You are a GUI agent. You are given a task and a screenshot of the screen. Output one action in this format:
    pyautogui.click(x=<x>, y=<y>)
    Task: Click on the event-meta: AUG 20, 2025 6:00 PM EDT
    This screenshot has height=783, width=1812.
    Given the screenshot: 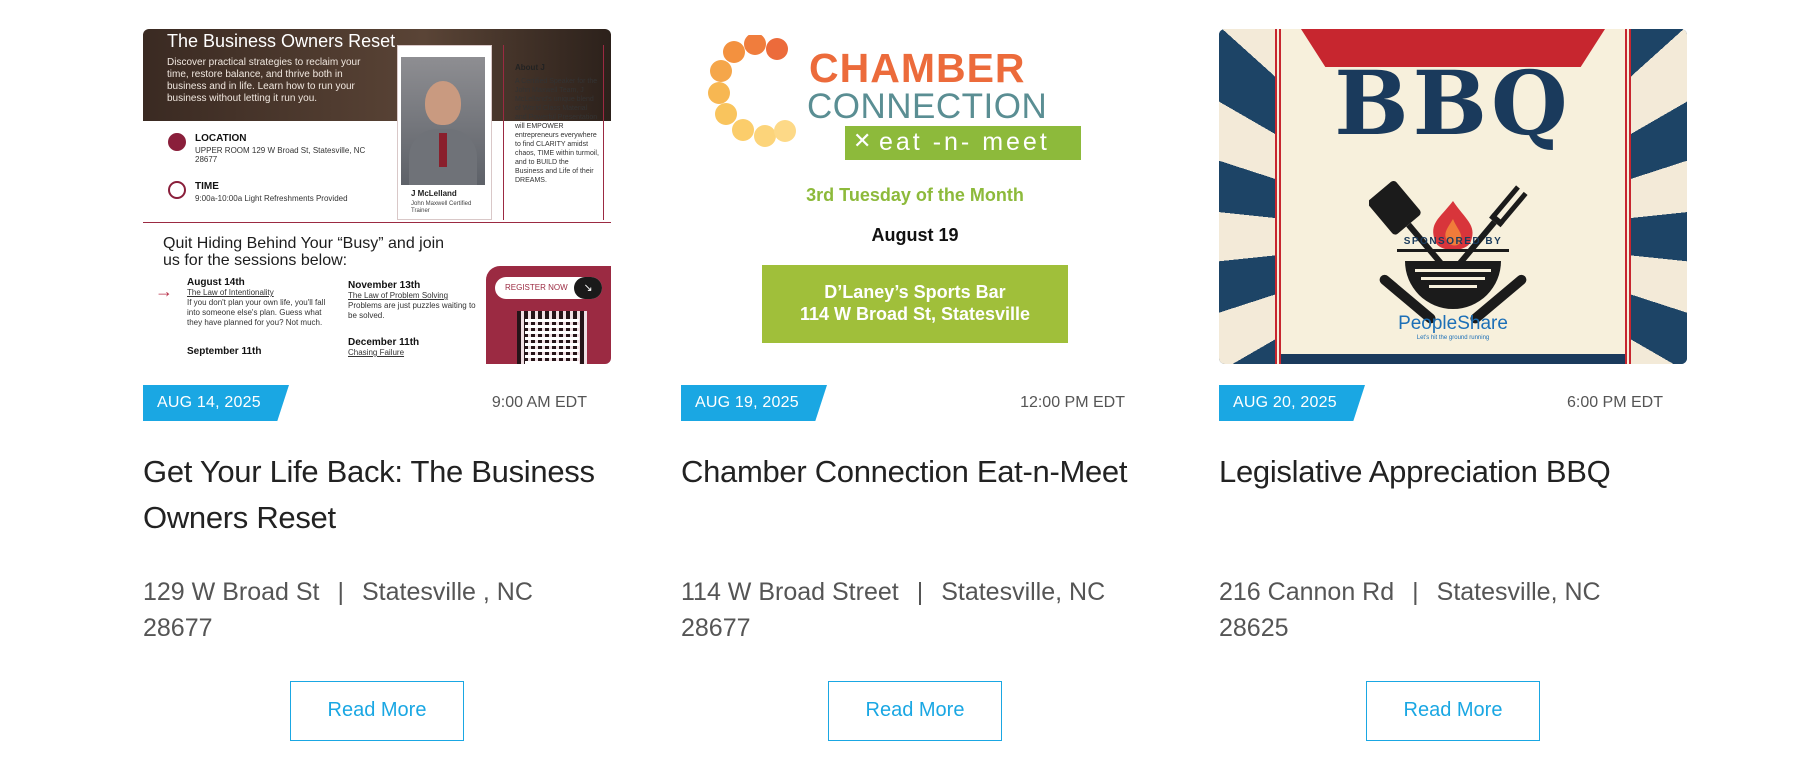 What is the action you would take?
    pyautogui.click(x=1441, y=403)
    